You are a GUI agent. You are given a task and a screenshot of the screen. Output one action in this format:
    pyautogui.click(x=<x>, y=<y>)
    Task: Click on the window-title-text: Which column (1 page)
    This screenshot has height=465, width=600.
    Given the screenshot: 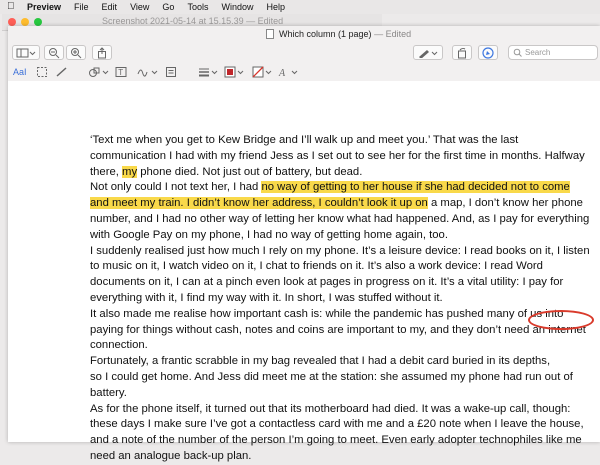 What is the action you would take?
    pyautogui.click(x=325, y=34)
    